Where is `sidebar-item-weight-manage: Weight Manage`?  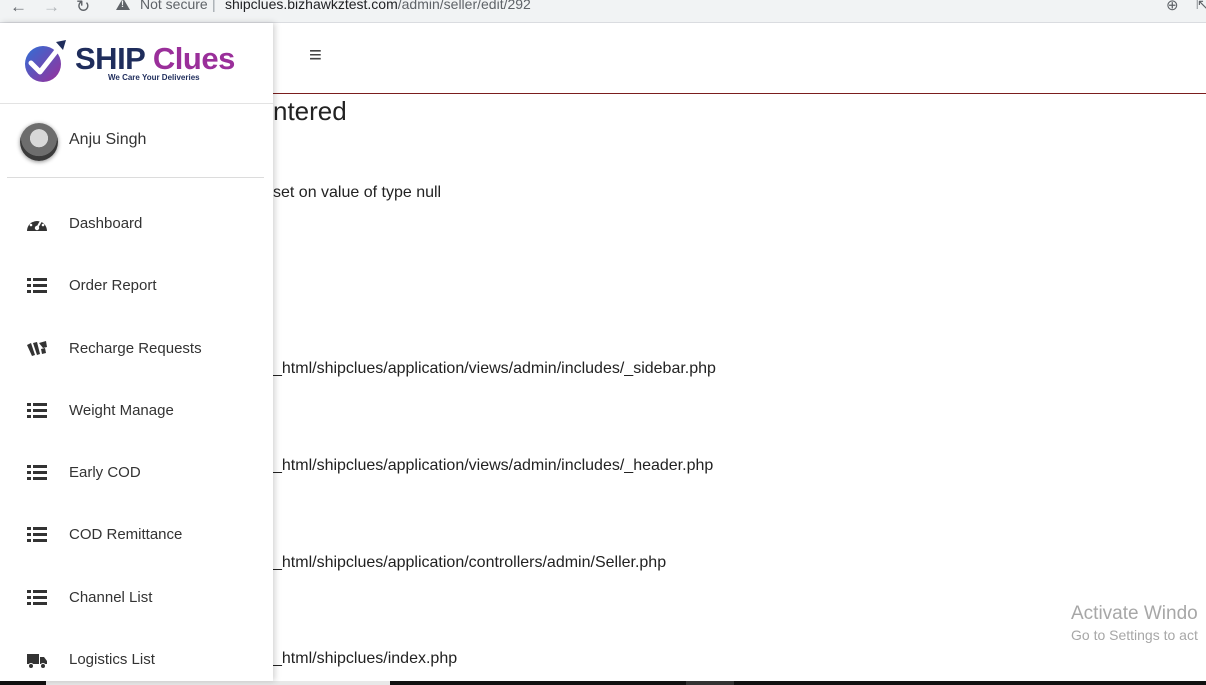
sidebar-item-weight-manage: Weight Manage is located at coordinates (136, 411).